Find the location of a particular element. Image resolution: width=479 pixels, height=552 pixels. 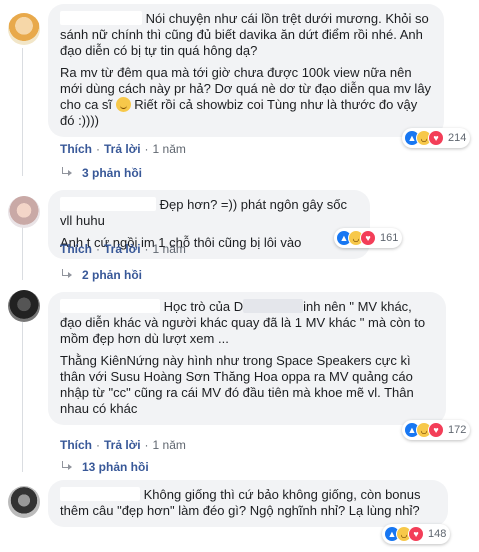

reaction-summary: ▲ ◡ ♥ 172 is located at coordinates (436, 430).